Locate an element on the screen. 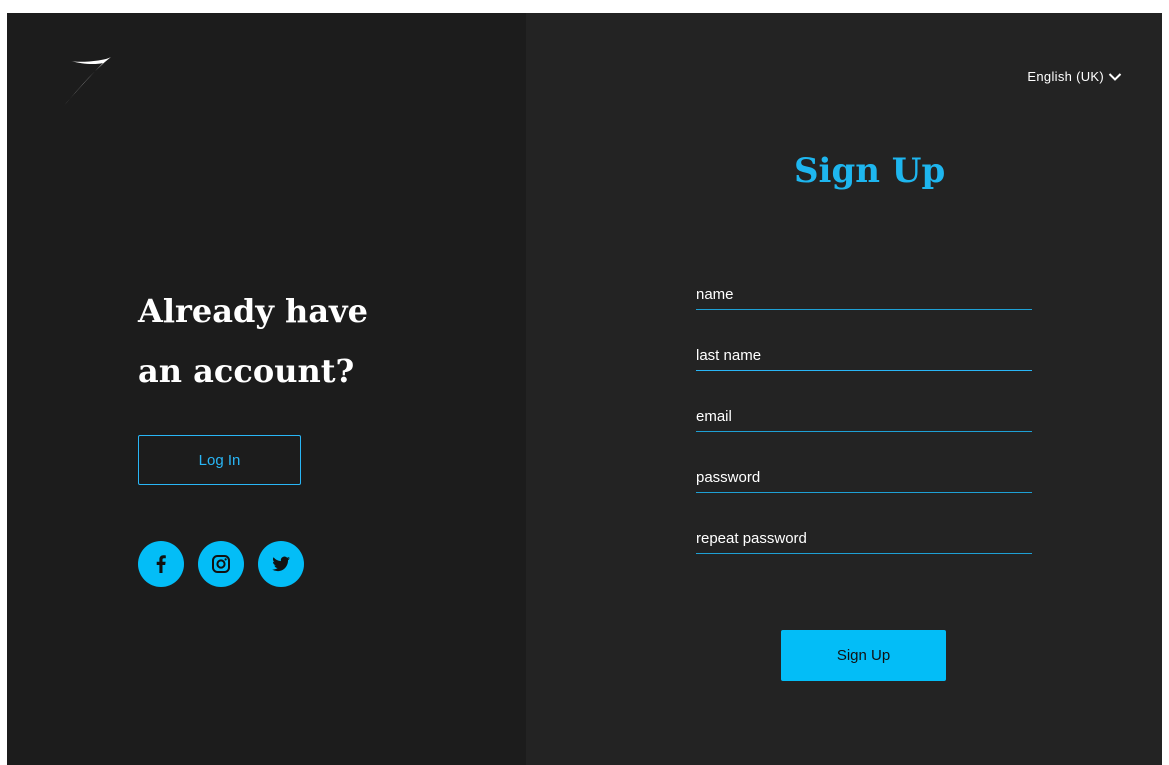  language-selector: English (UK) is located at coordinates (1074, 76).